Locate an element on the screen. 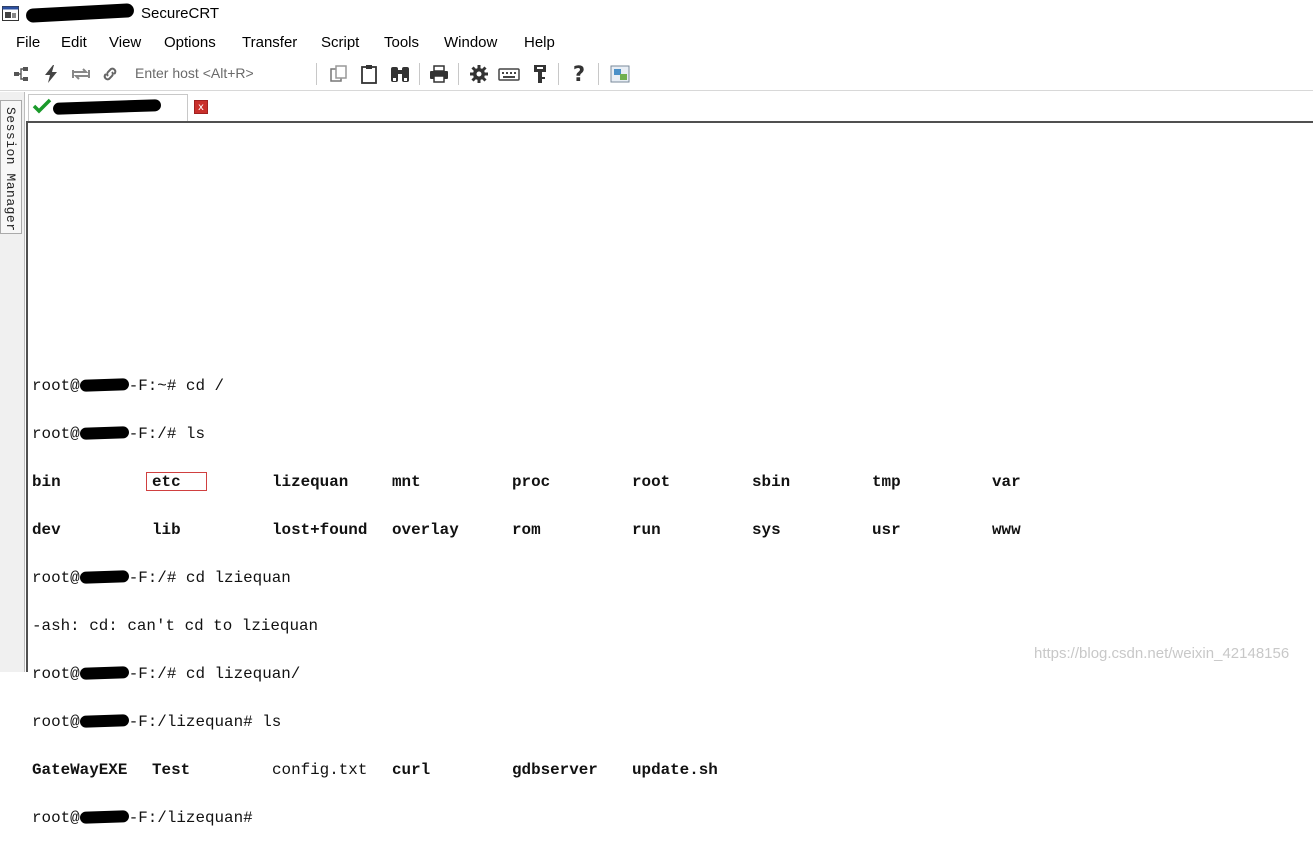 The width and height of the screenshot is (1313, 859). error-line: -ash: cd: can't cd to lziequan is located at coordinates (175, 626).